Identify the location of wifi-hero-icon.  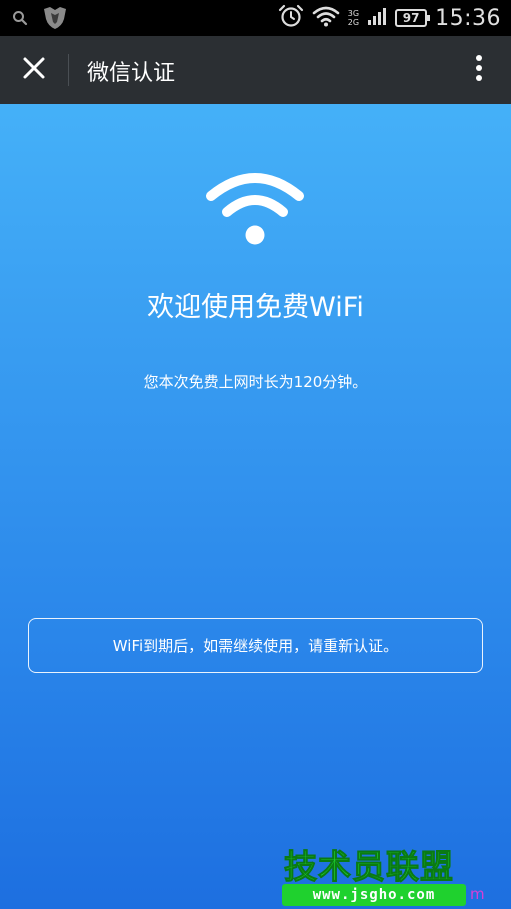
(255, 208).